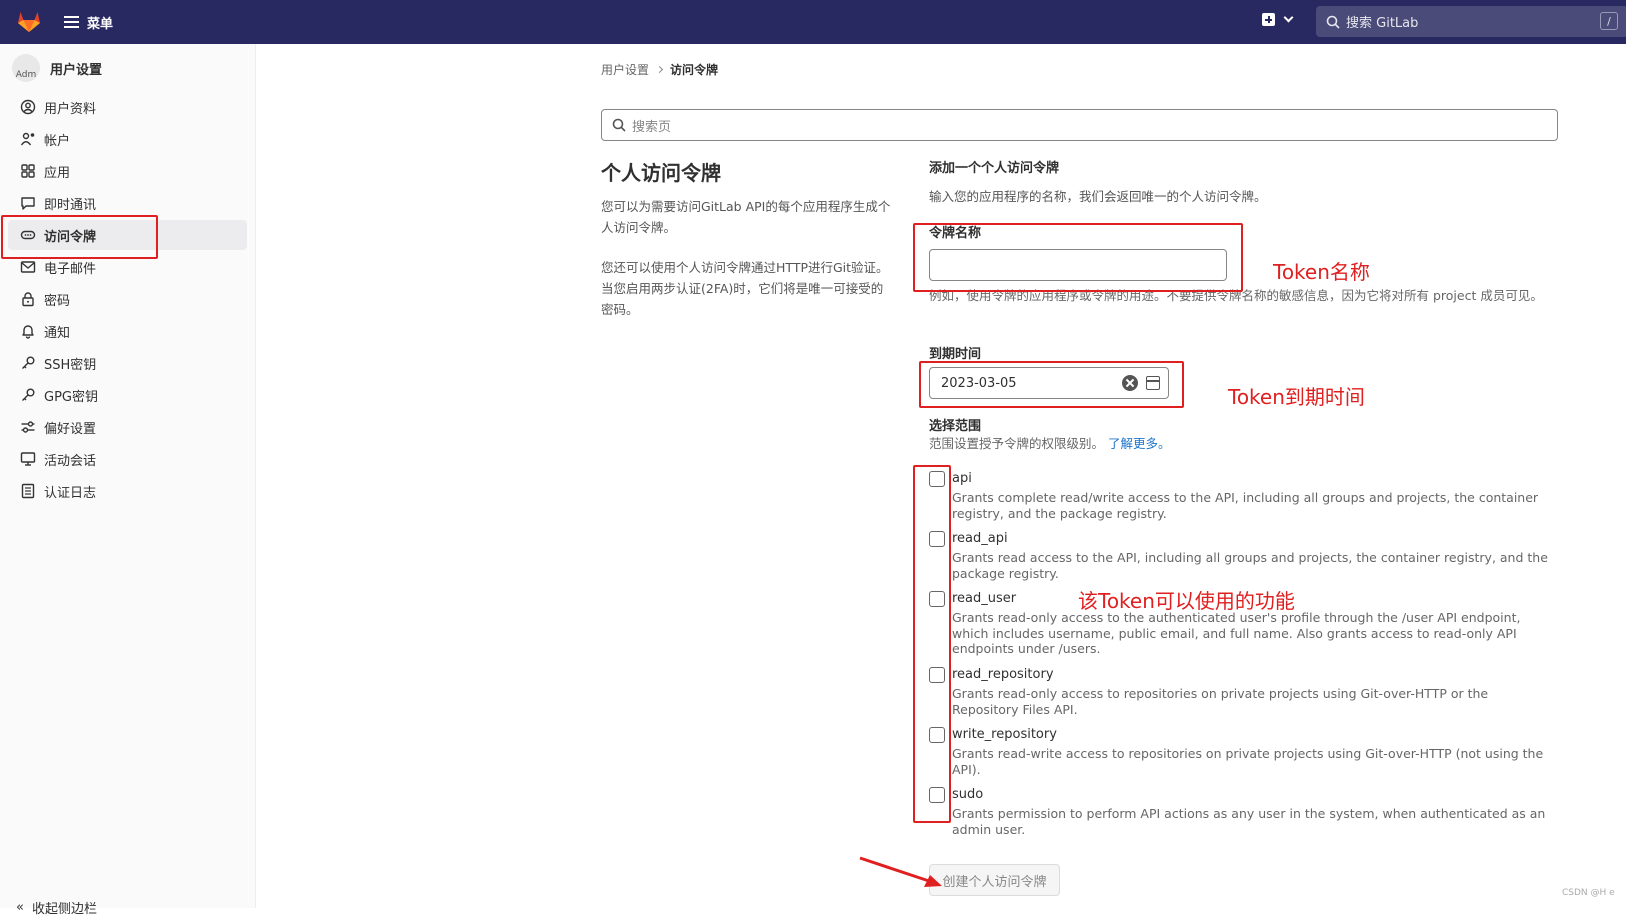  I want to click on monitor-icon, so click(28, 459).